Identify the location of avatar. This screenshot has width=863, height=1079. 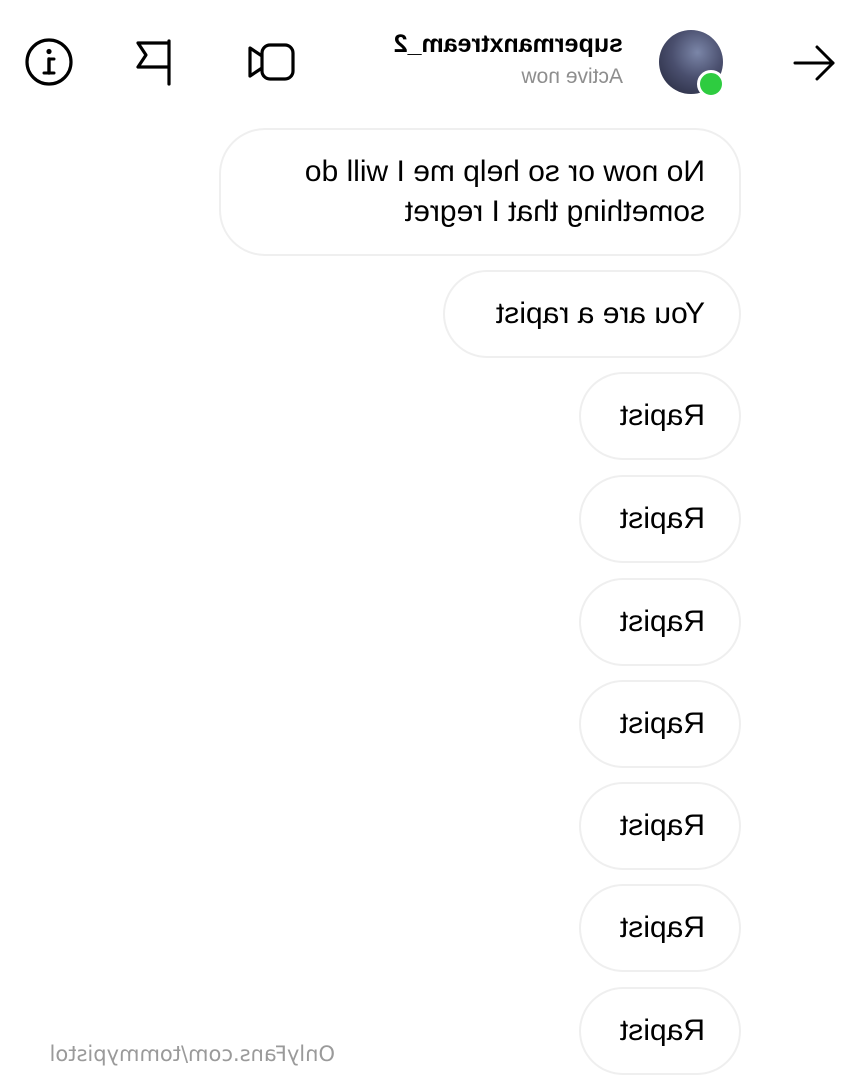
(692, 64).